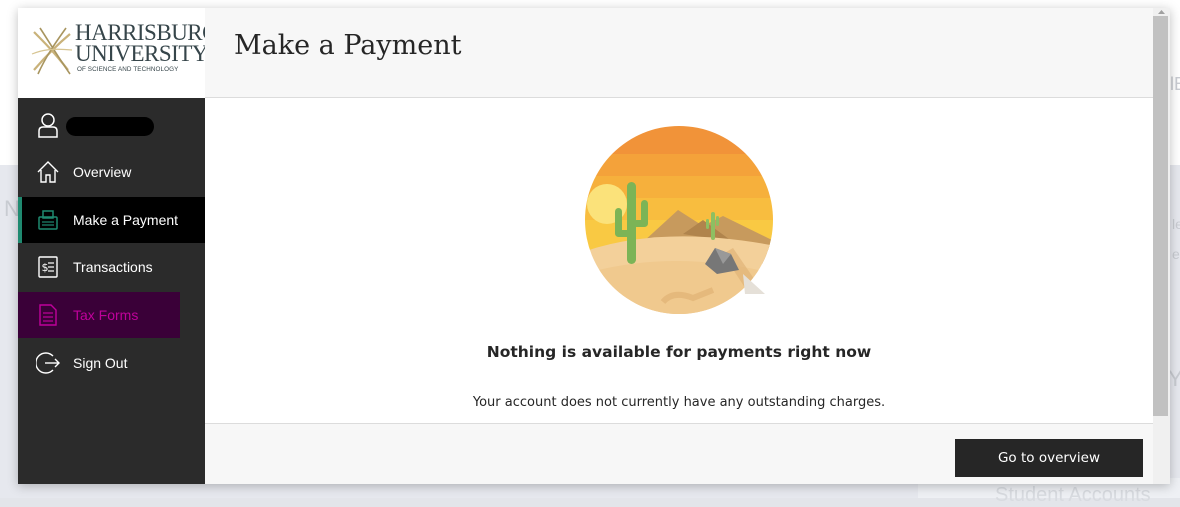 This screenshot has height=507, width=1180. I want to click on sidebar-item-label: Sign Out, so click(100, 363).